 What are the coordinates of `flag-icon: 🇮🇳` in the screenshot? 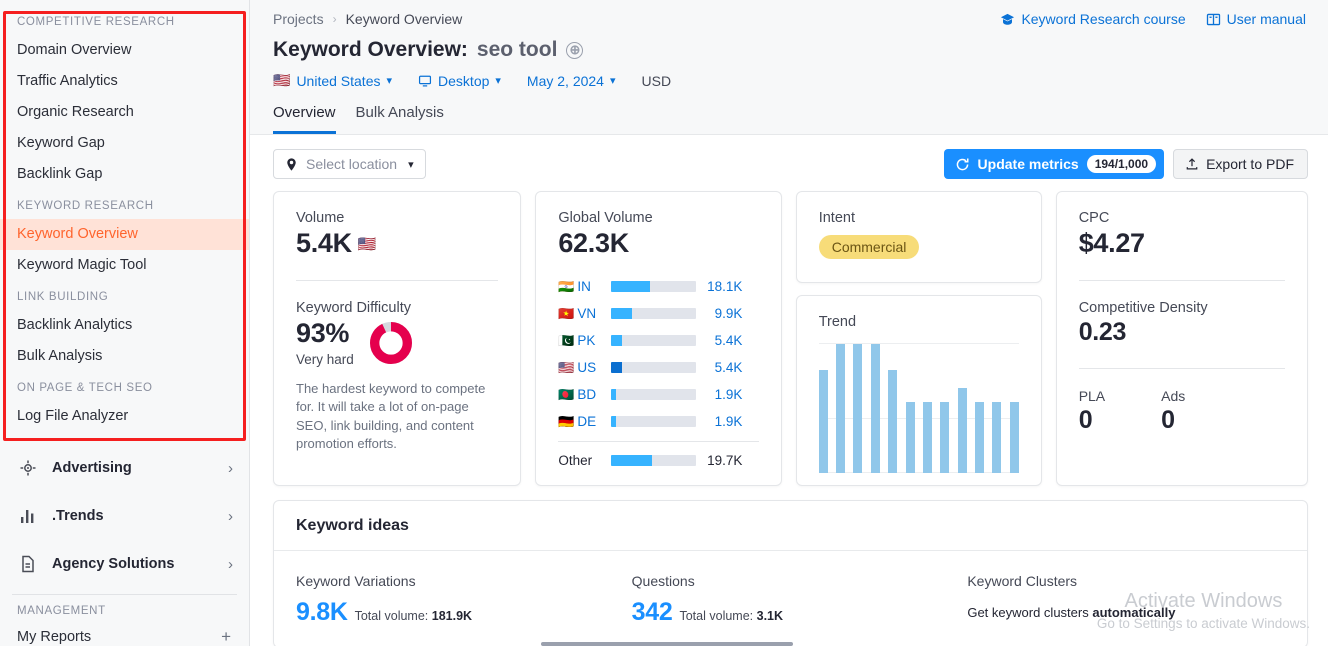 It's located at (566, 286).